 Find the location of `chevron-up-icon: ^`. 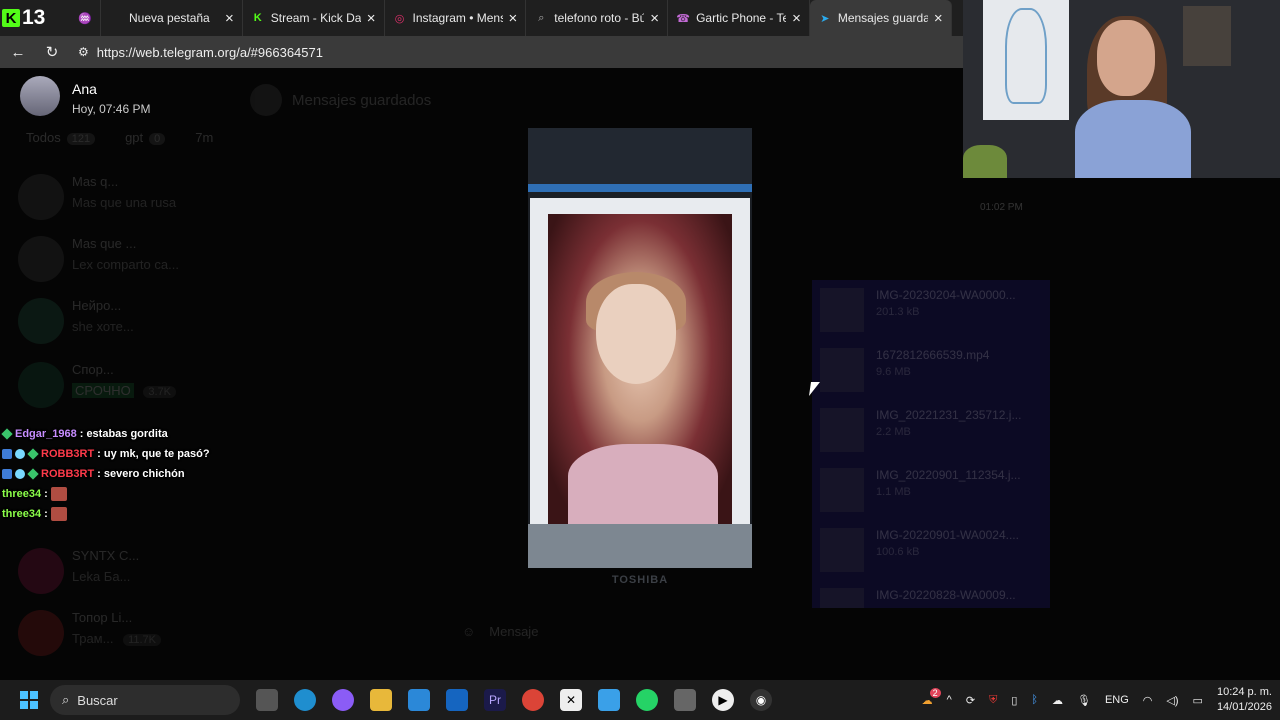

chevron-up-icon: ^ is located at coordinates (949, 700).